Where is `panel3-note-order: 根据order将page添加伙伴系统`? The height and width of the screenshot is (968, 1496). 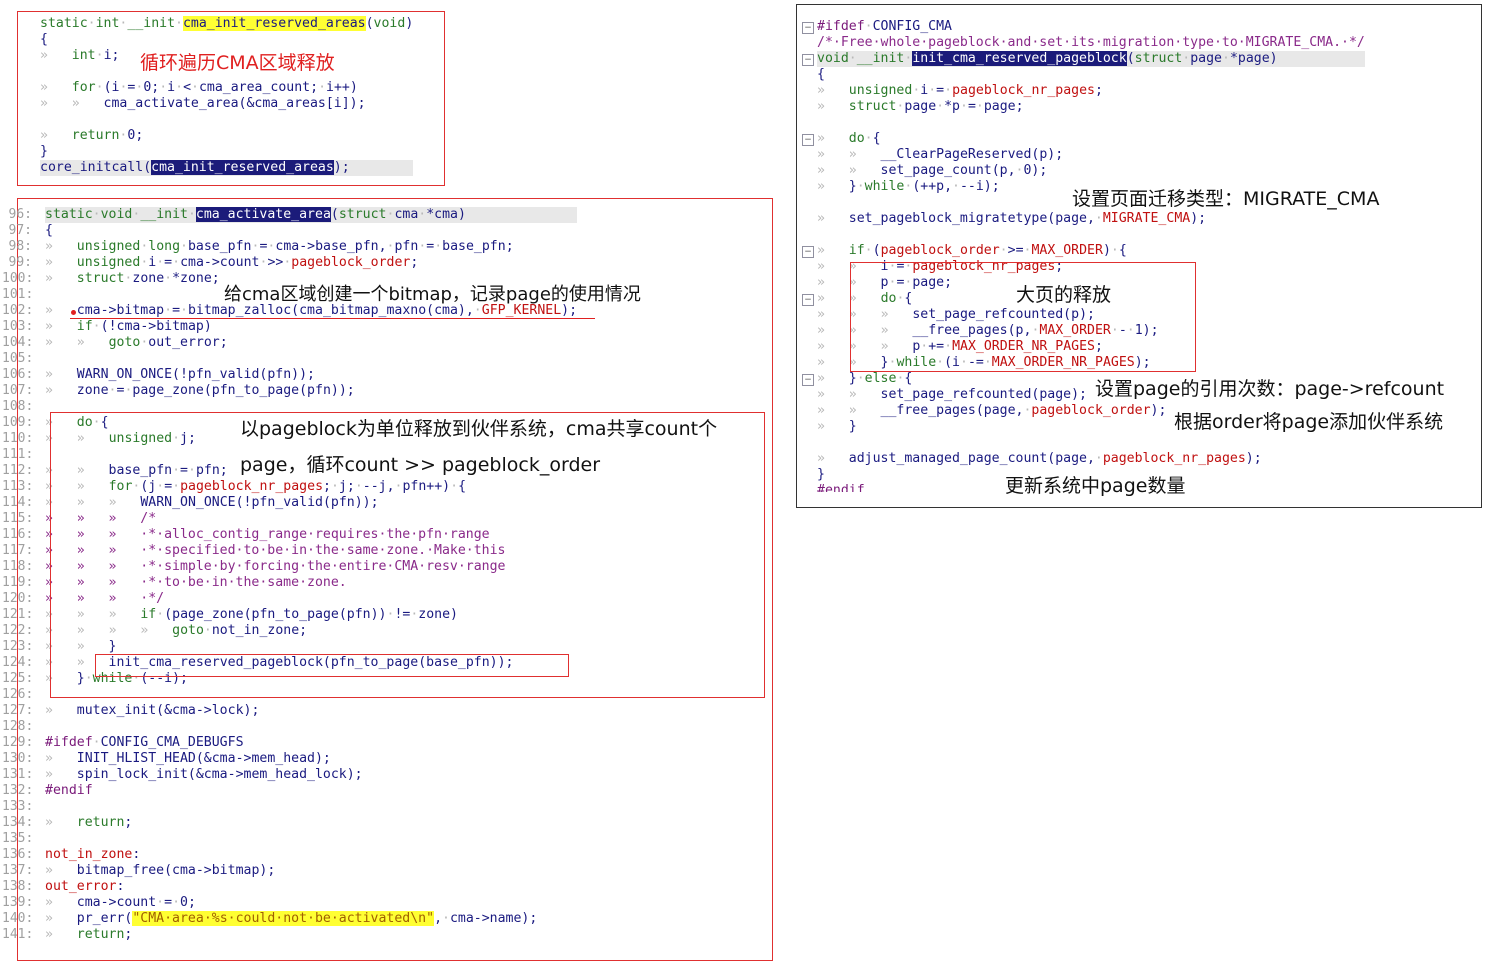 panel3-note-order: 根据order将page添加伙伴系统 is located at coordinates (1309, 422).